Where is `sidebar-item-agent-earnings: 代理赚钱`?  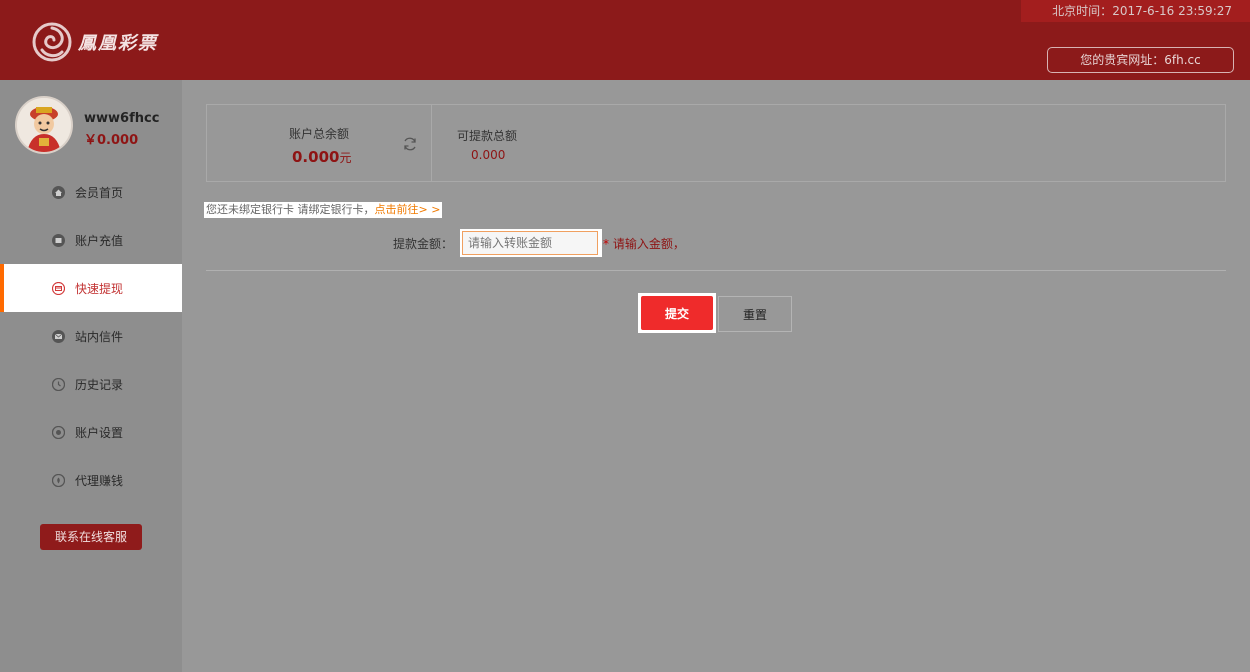 sidebar-item-agent-earnings: 代理赚钱 is located at coordinates (91, 480).